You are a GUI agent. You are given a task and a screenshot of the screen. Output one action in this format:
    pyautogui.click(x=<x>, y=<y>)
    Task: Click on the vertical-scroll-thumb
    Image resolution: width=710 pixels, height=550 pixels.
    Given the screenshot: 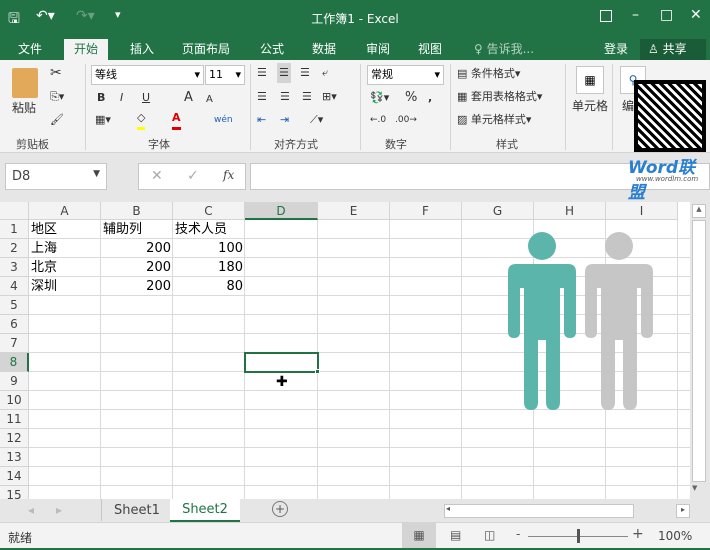 What is the action you would take?
    pyautogui.click(x=699, y=351)
    